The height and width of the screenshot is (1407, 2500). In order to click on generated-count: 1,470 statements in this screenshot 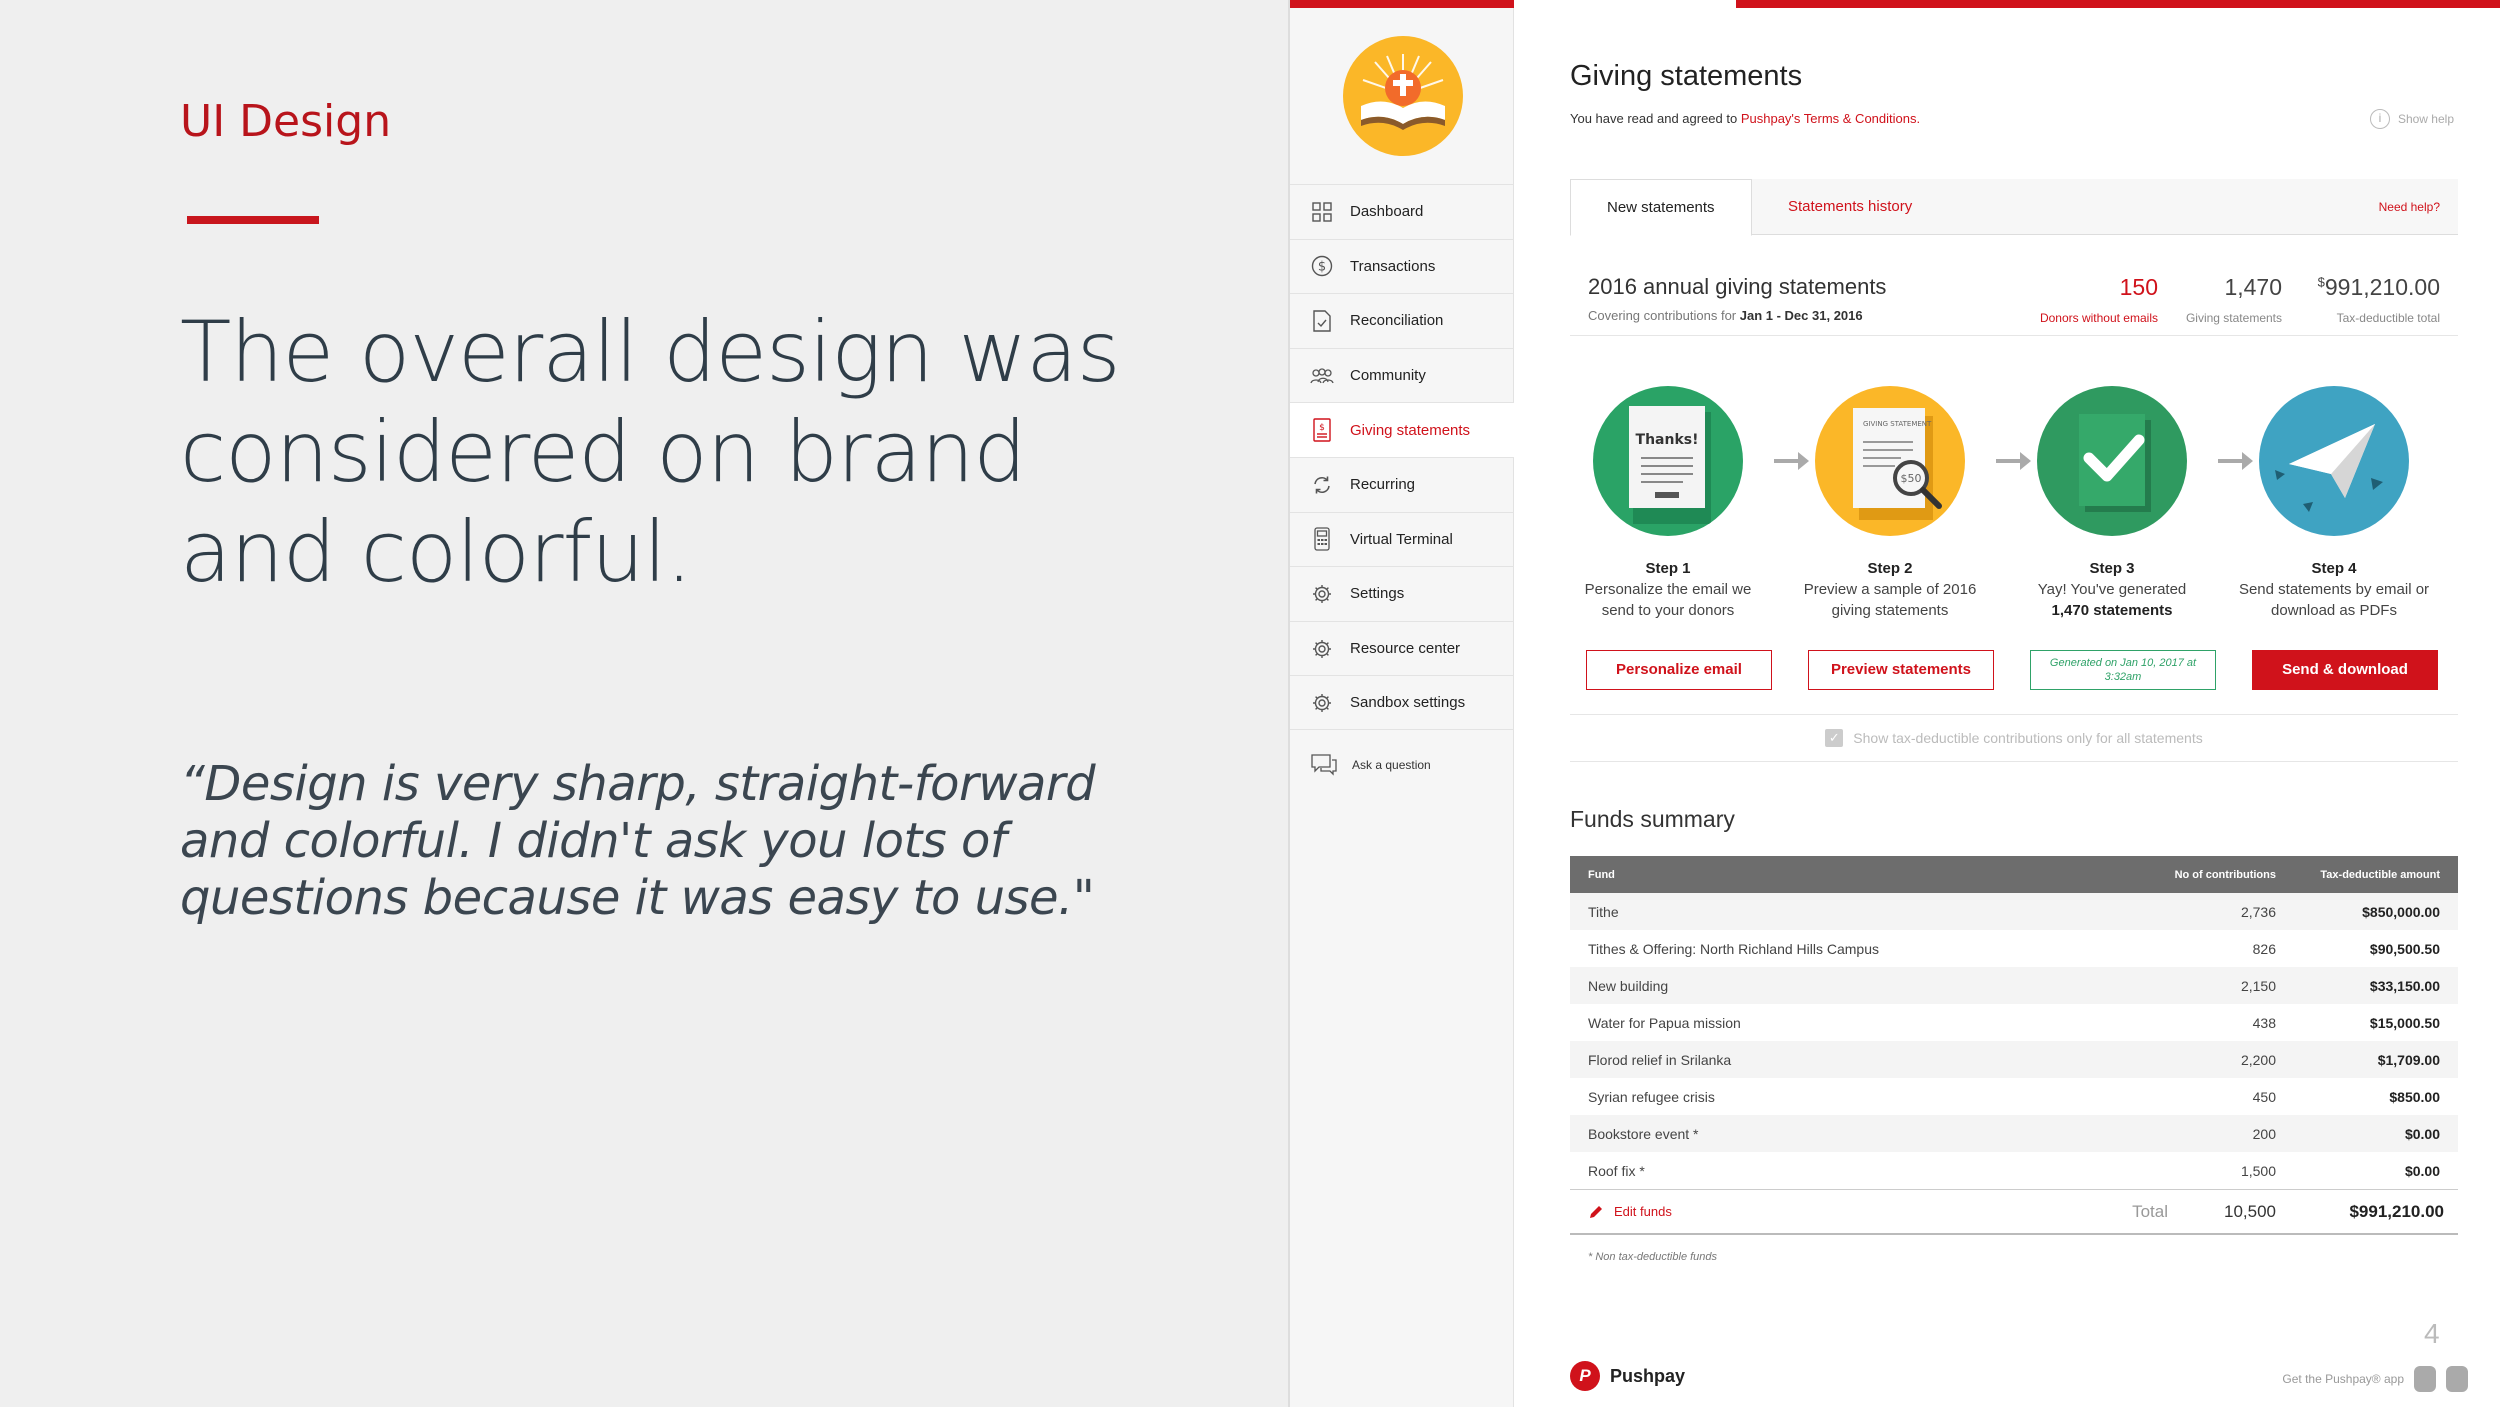, I will do `click(2112, 610)`.